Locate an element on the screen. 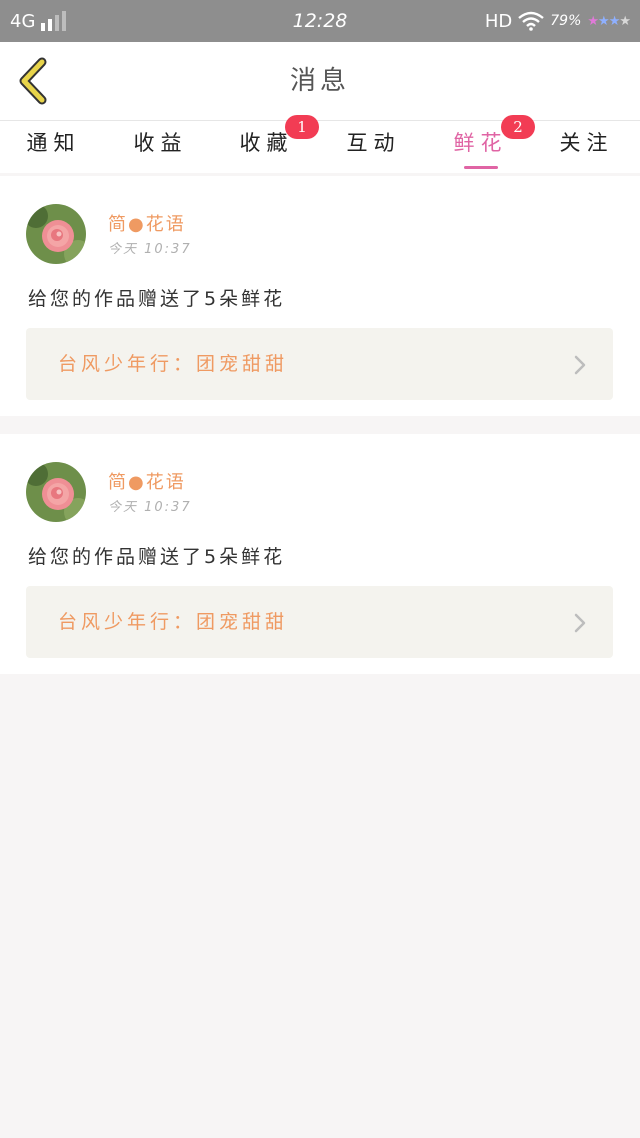 This screenshot has width=640, height=1138. tab-earnings: 收益 is located at coordinates (160, 147).